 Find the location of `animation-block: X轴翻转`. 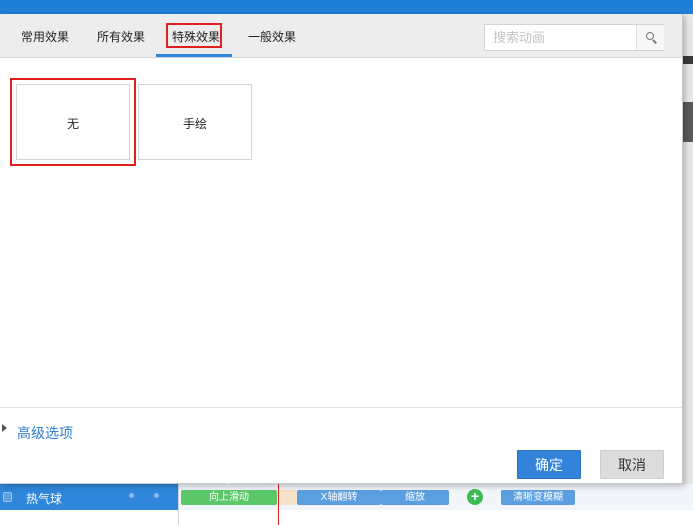

animation-block: X轴翻转 is located at coordinates (339, 497).